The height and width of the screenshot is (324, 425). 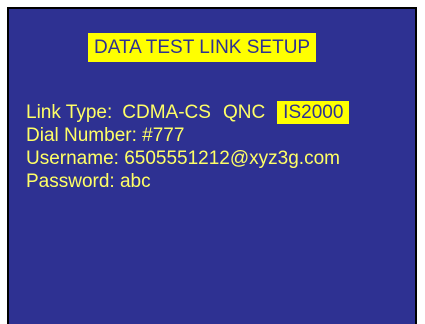 I want to click on link-type-row: Link Type: CDMA-CS QNC IS2000, so click(x=188, y=112).